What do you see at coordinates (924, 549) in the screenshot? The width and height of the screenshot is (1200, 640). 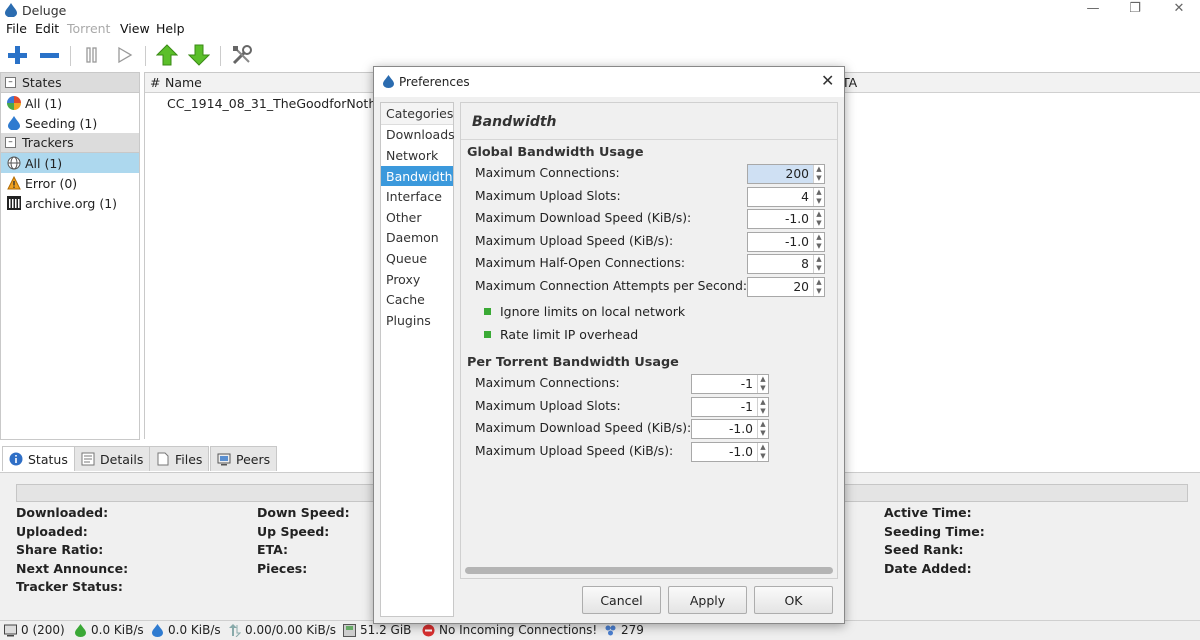 I see `seed-rank-label: Seed Rank:` at bounding box center [924, 549].